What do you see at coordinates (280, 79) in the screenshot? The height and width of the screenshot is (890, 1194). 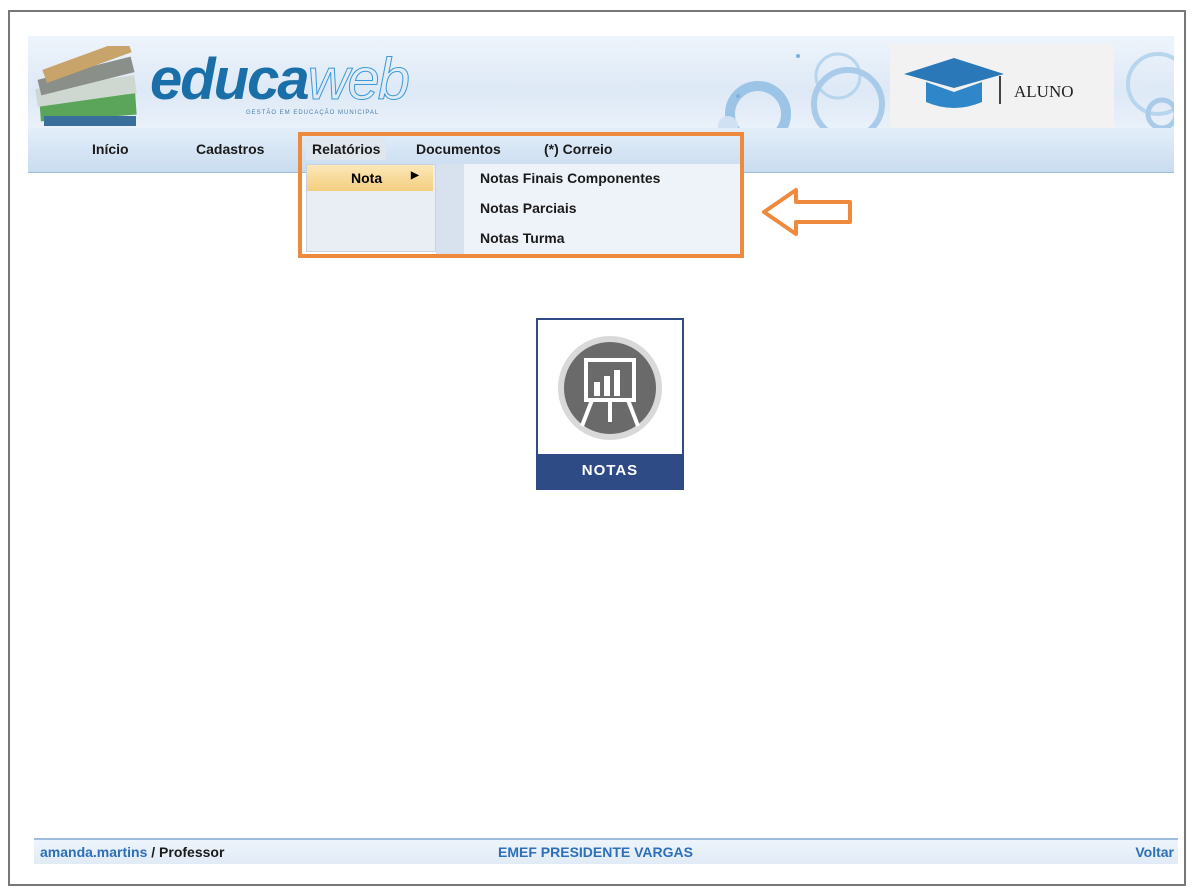 I see `logo-wordmark: educaweb` at bounding box center [280, 79].